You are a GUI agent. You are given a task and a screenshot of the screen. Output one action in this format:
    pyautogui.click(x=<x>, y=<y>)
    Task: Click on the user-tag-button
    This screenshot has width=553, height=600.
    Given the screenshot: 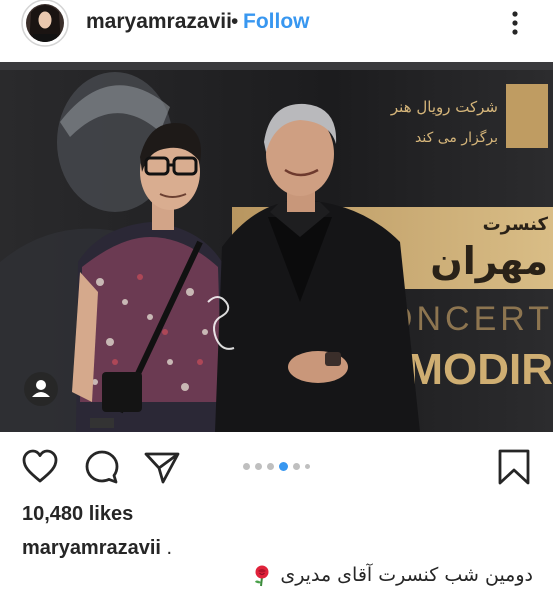 What is the action you would take?
    pyautogui.click(x=41, y=389)
    